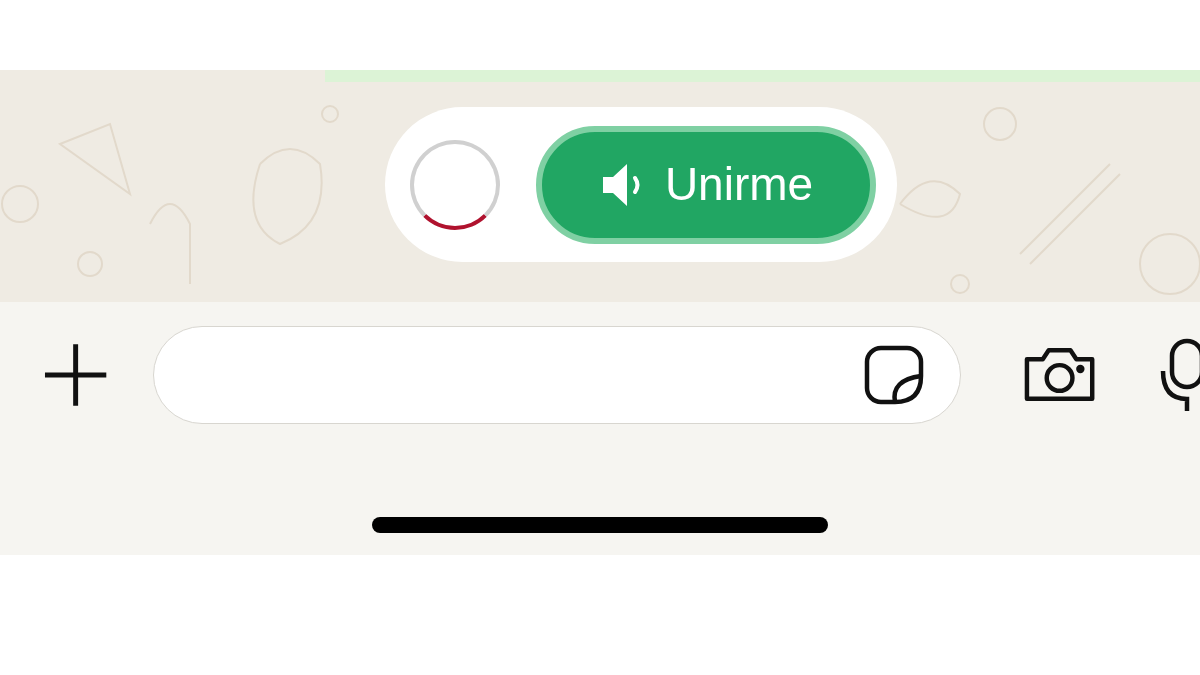 The height and width of the screenshot is (675, 1200). What do you see at coordinates (1180, 374) in the screenshot?
I see `microphone-icon` at bounding box center [1180, 374].